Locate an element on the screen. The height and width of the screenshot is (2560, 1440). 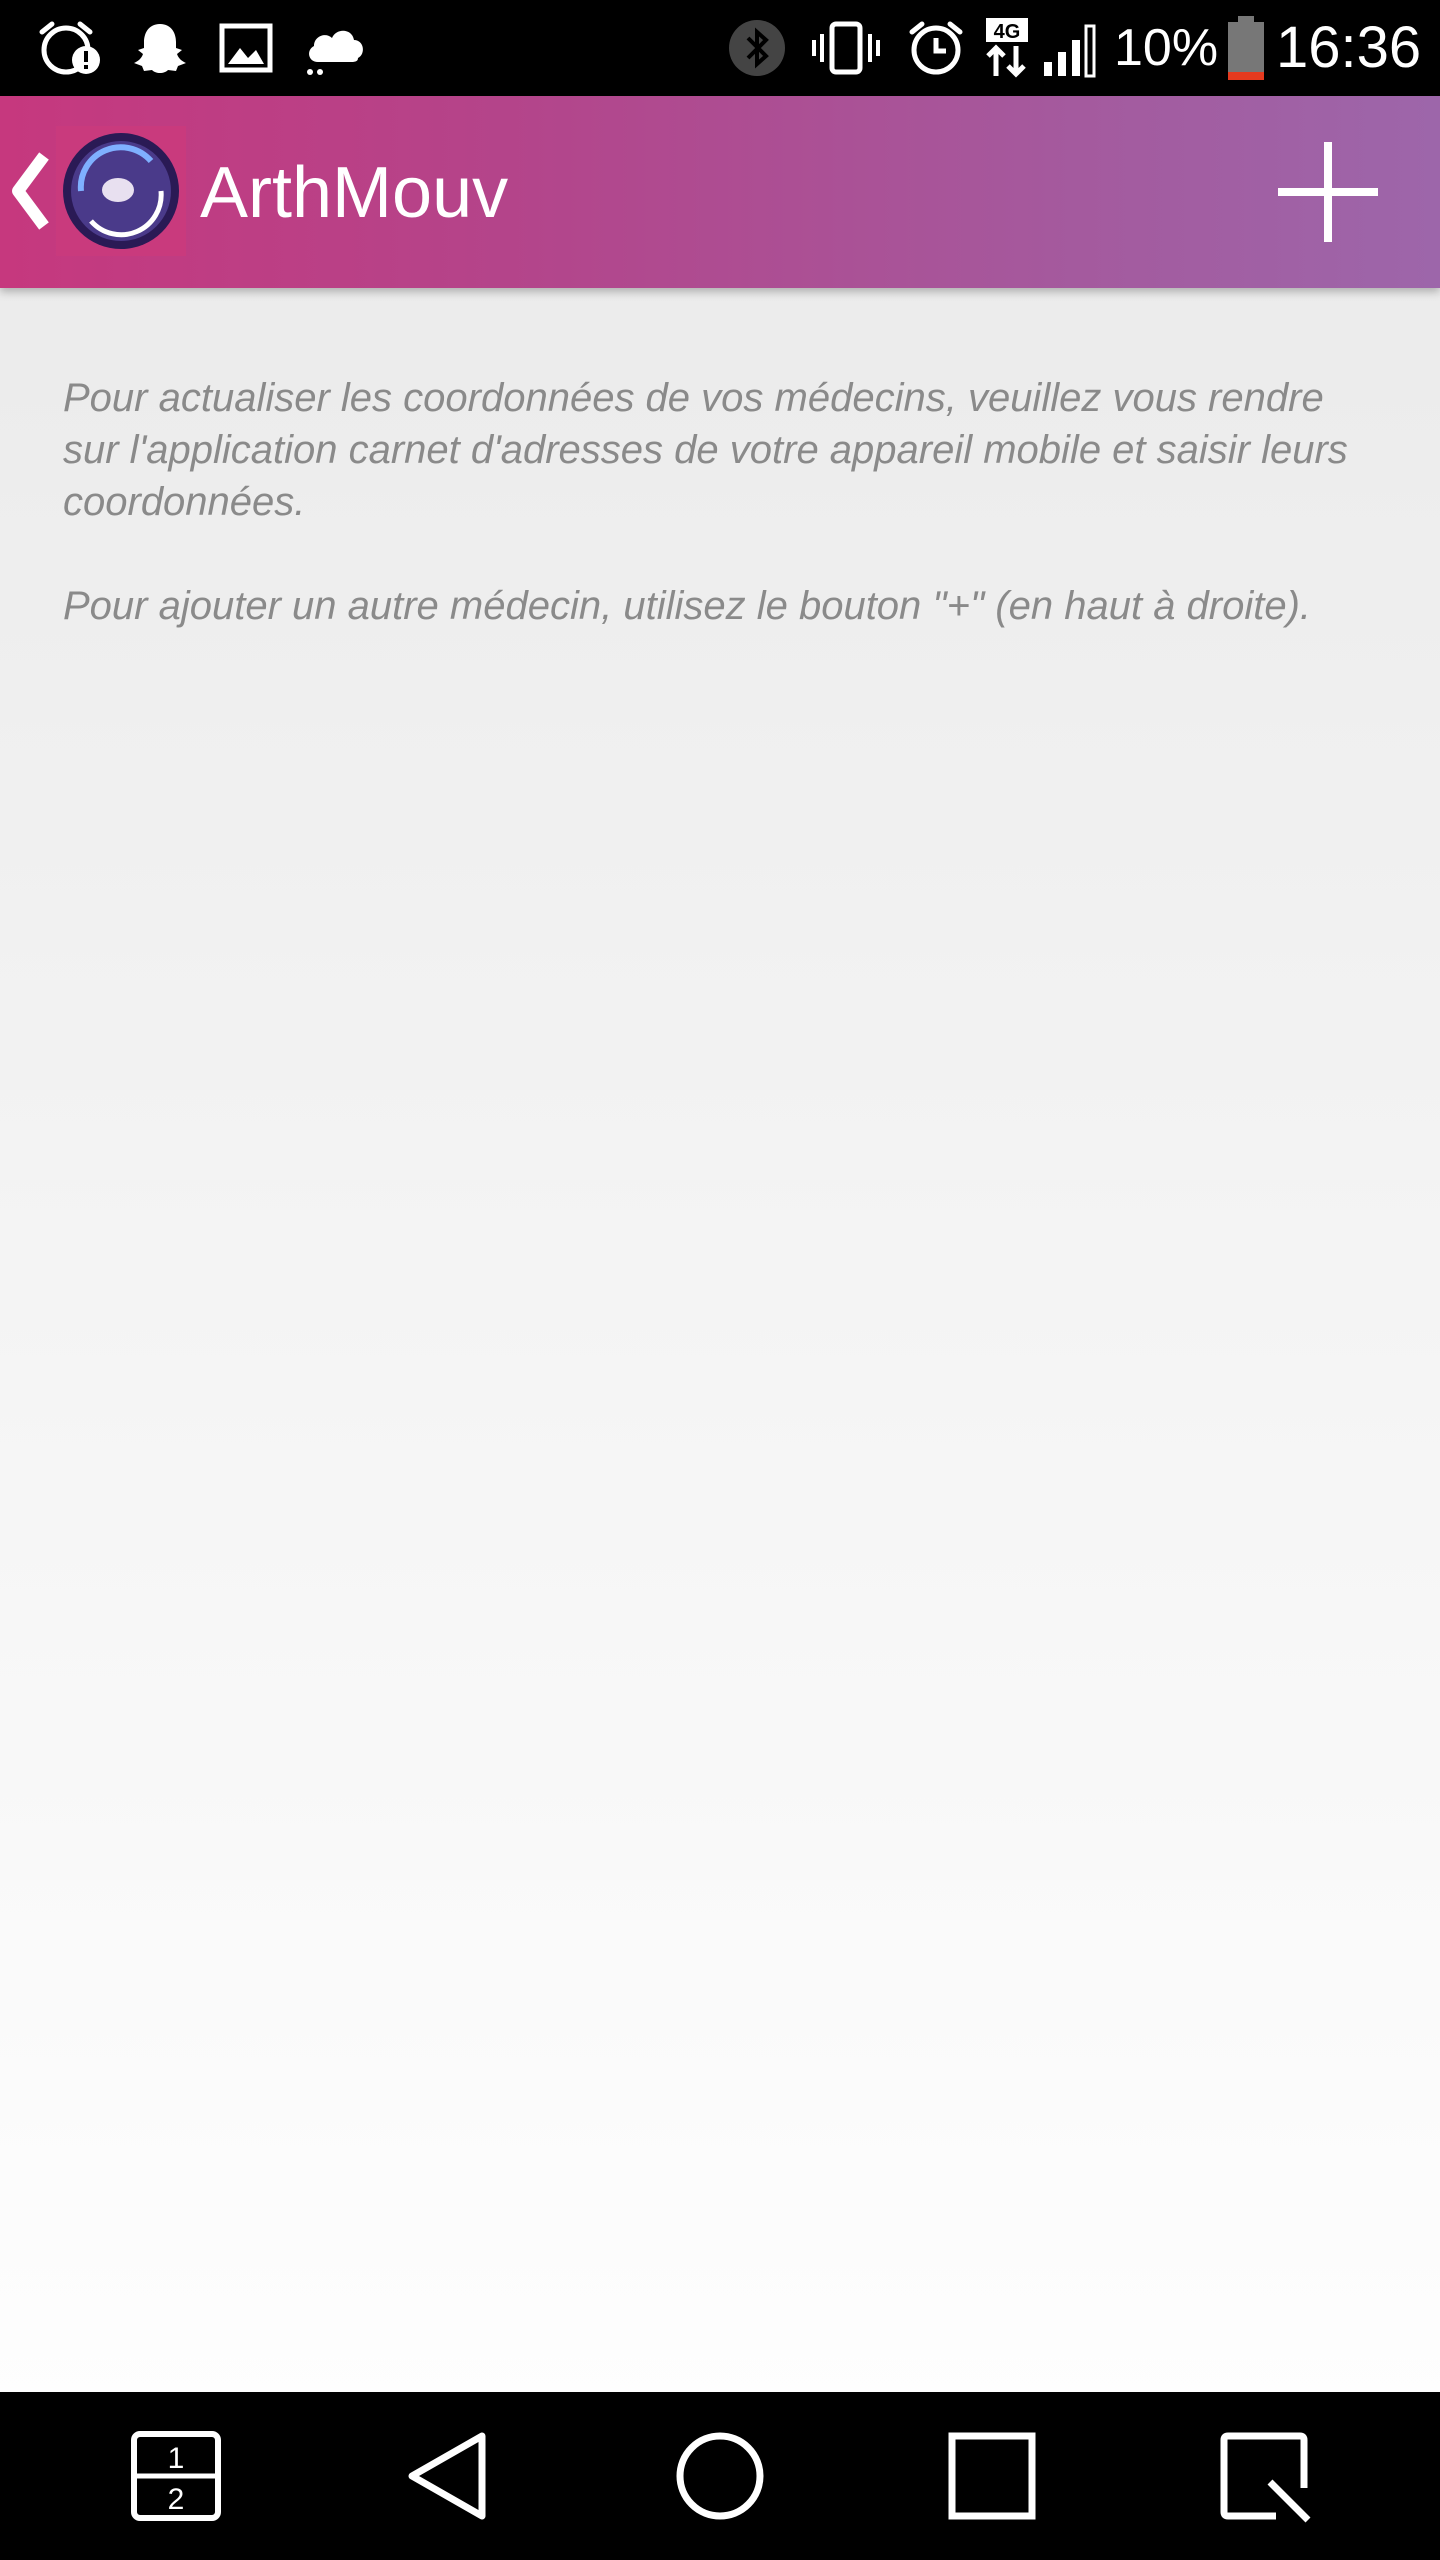
snapchat-ghost-icon is located at coordinates (160, 48).